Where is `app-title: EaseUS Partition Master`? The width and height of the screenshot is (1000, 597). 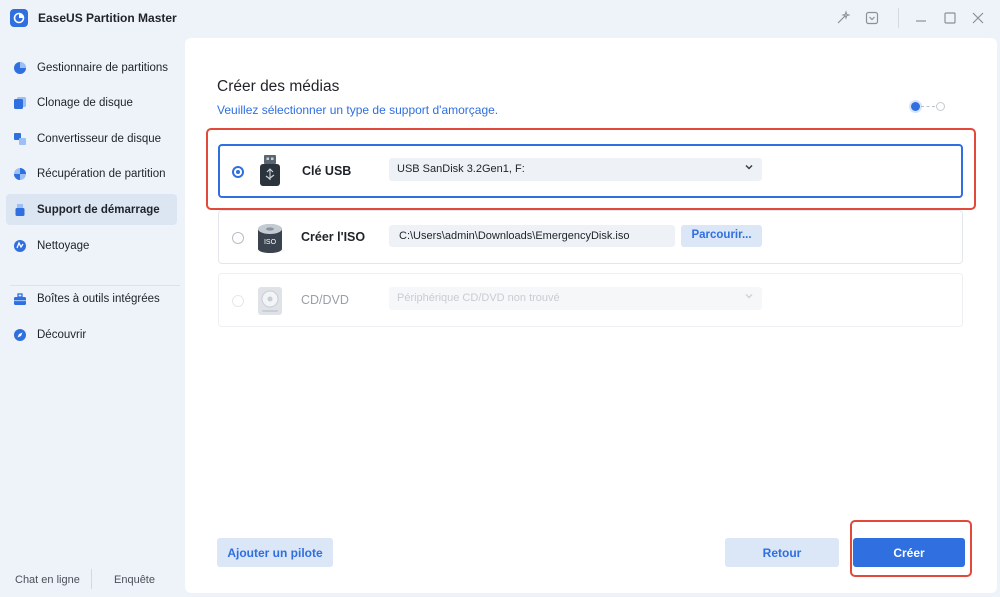 app-title: EaseUS Partition Master is located at coordinates (107, 18).